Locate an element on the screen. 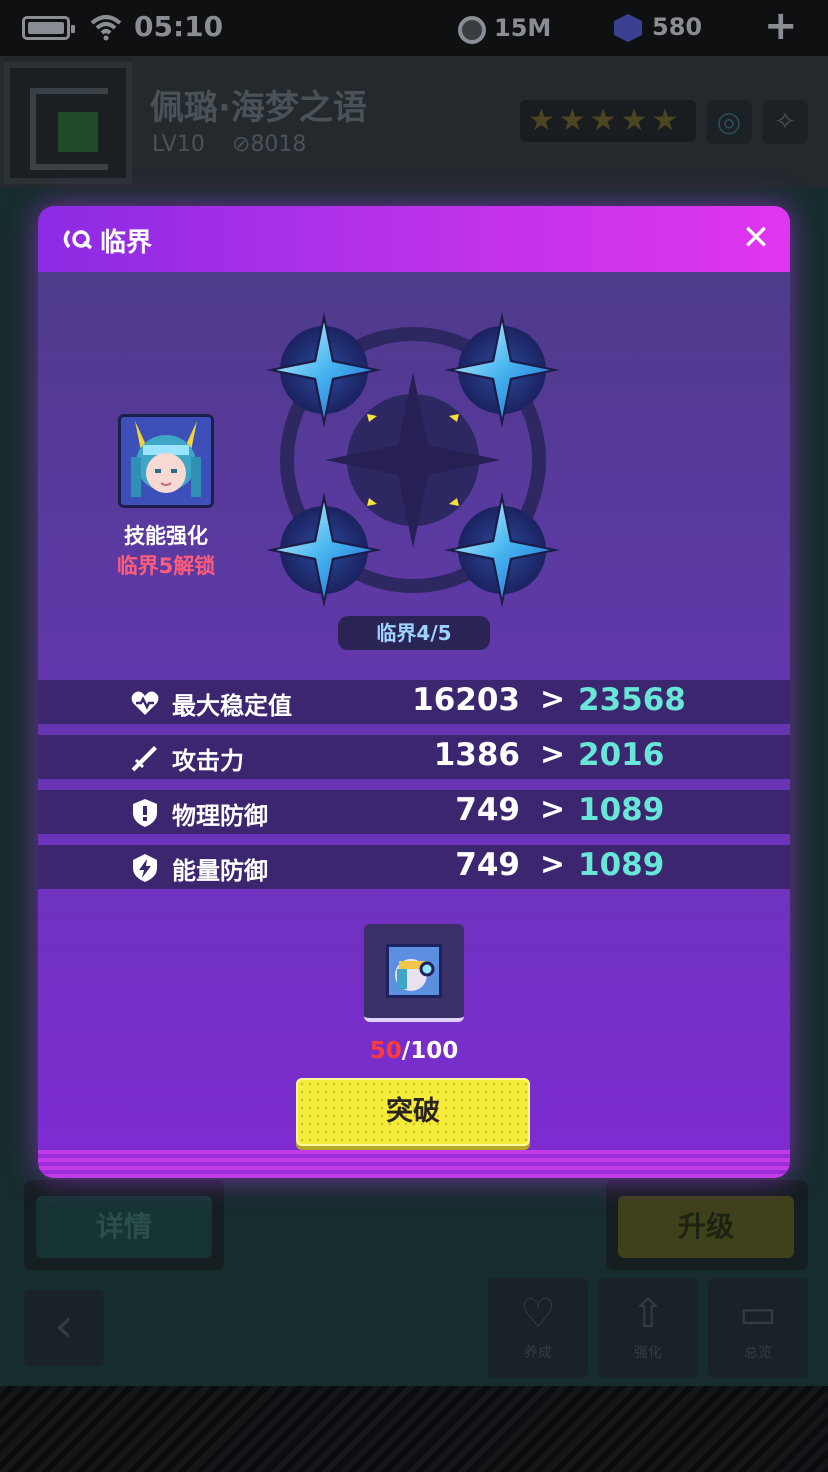  critical-level-indicator: 临界4/5 is located at coordinates (414, 633).